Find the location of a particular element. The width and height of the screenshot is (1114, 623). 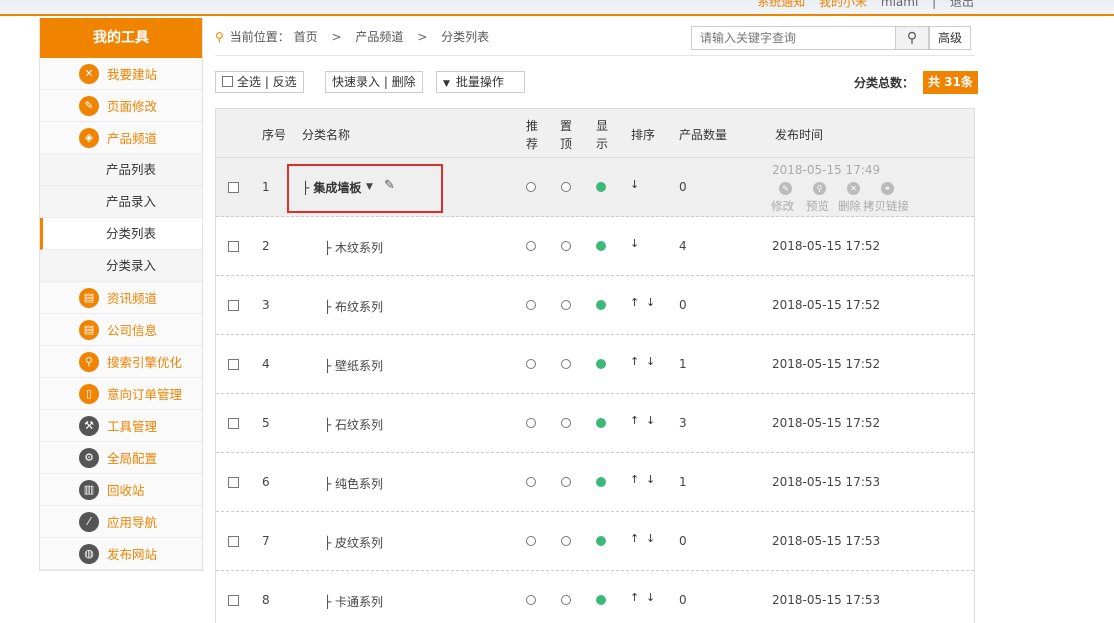

quick-entry-button: 快速录入 | 删除 is located at coordinates (374, 82).